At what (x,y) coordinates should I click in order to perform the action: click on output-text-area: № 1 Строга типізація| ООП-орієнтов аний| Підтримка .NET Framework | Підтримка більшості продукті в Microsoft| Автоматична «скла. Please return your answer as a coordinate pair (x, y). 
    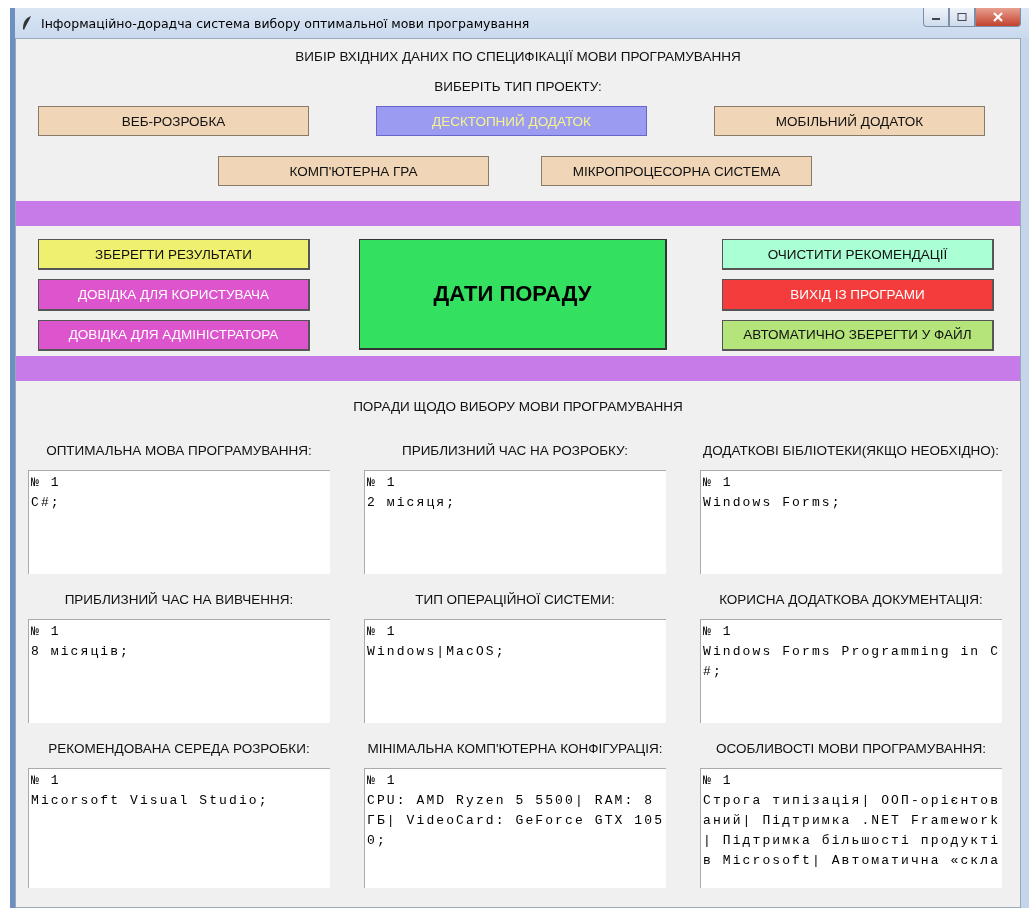
    Looking at the image, I should click on (851, 828).